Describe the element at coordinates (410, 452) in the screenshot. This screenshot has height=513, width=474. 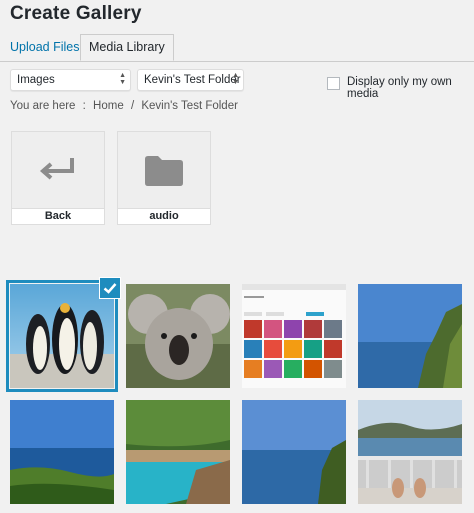
I see `image-thumb-balcony-view` at that location.